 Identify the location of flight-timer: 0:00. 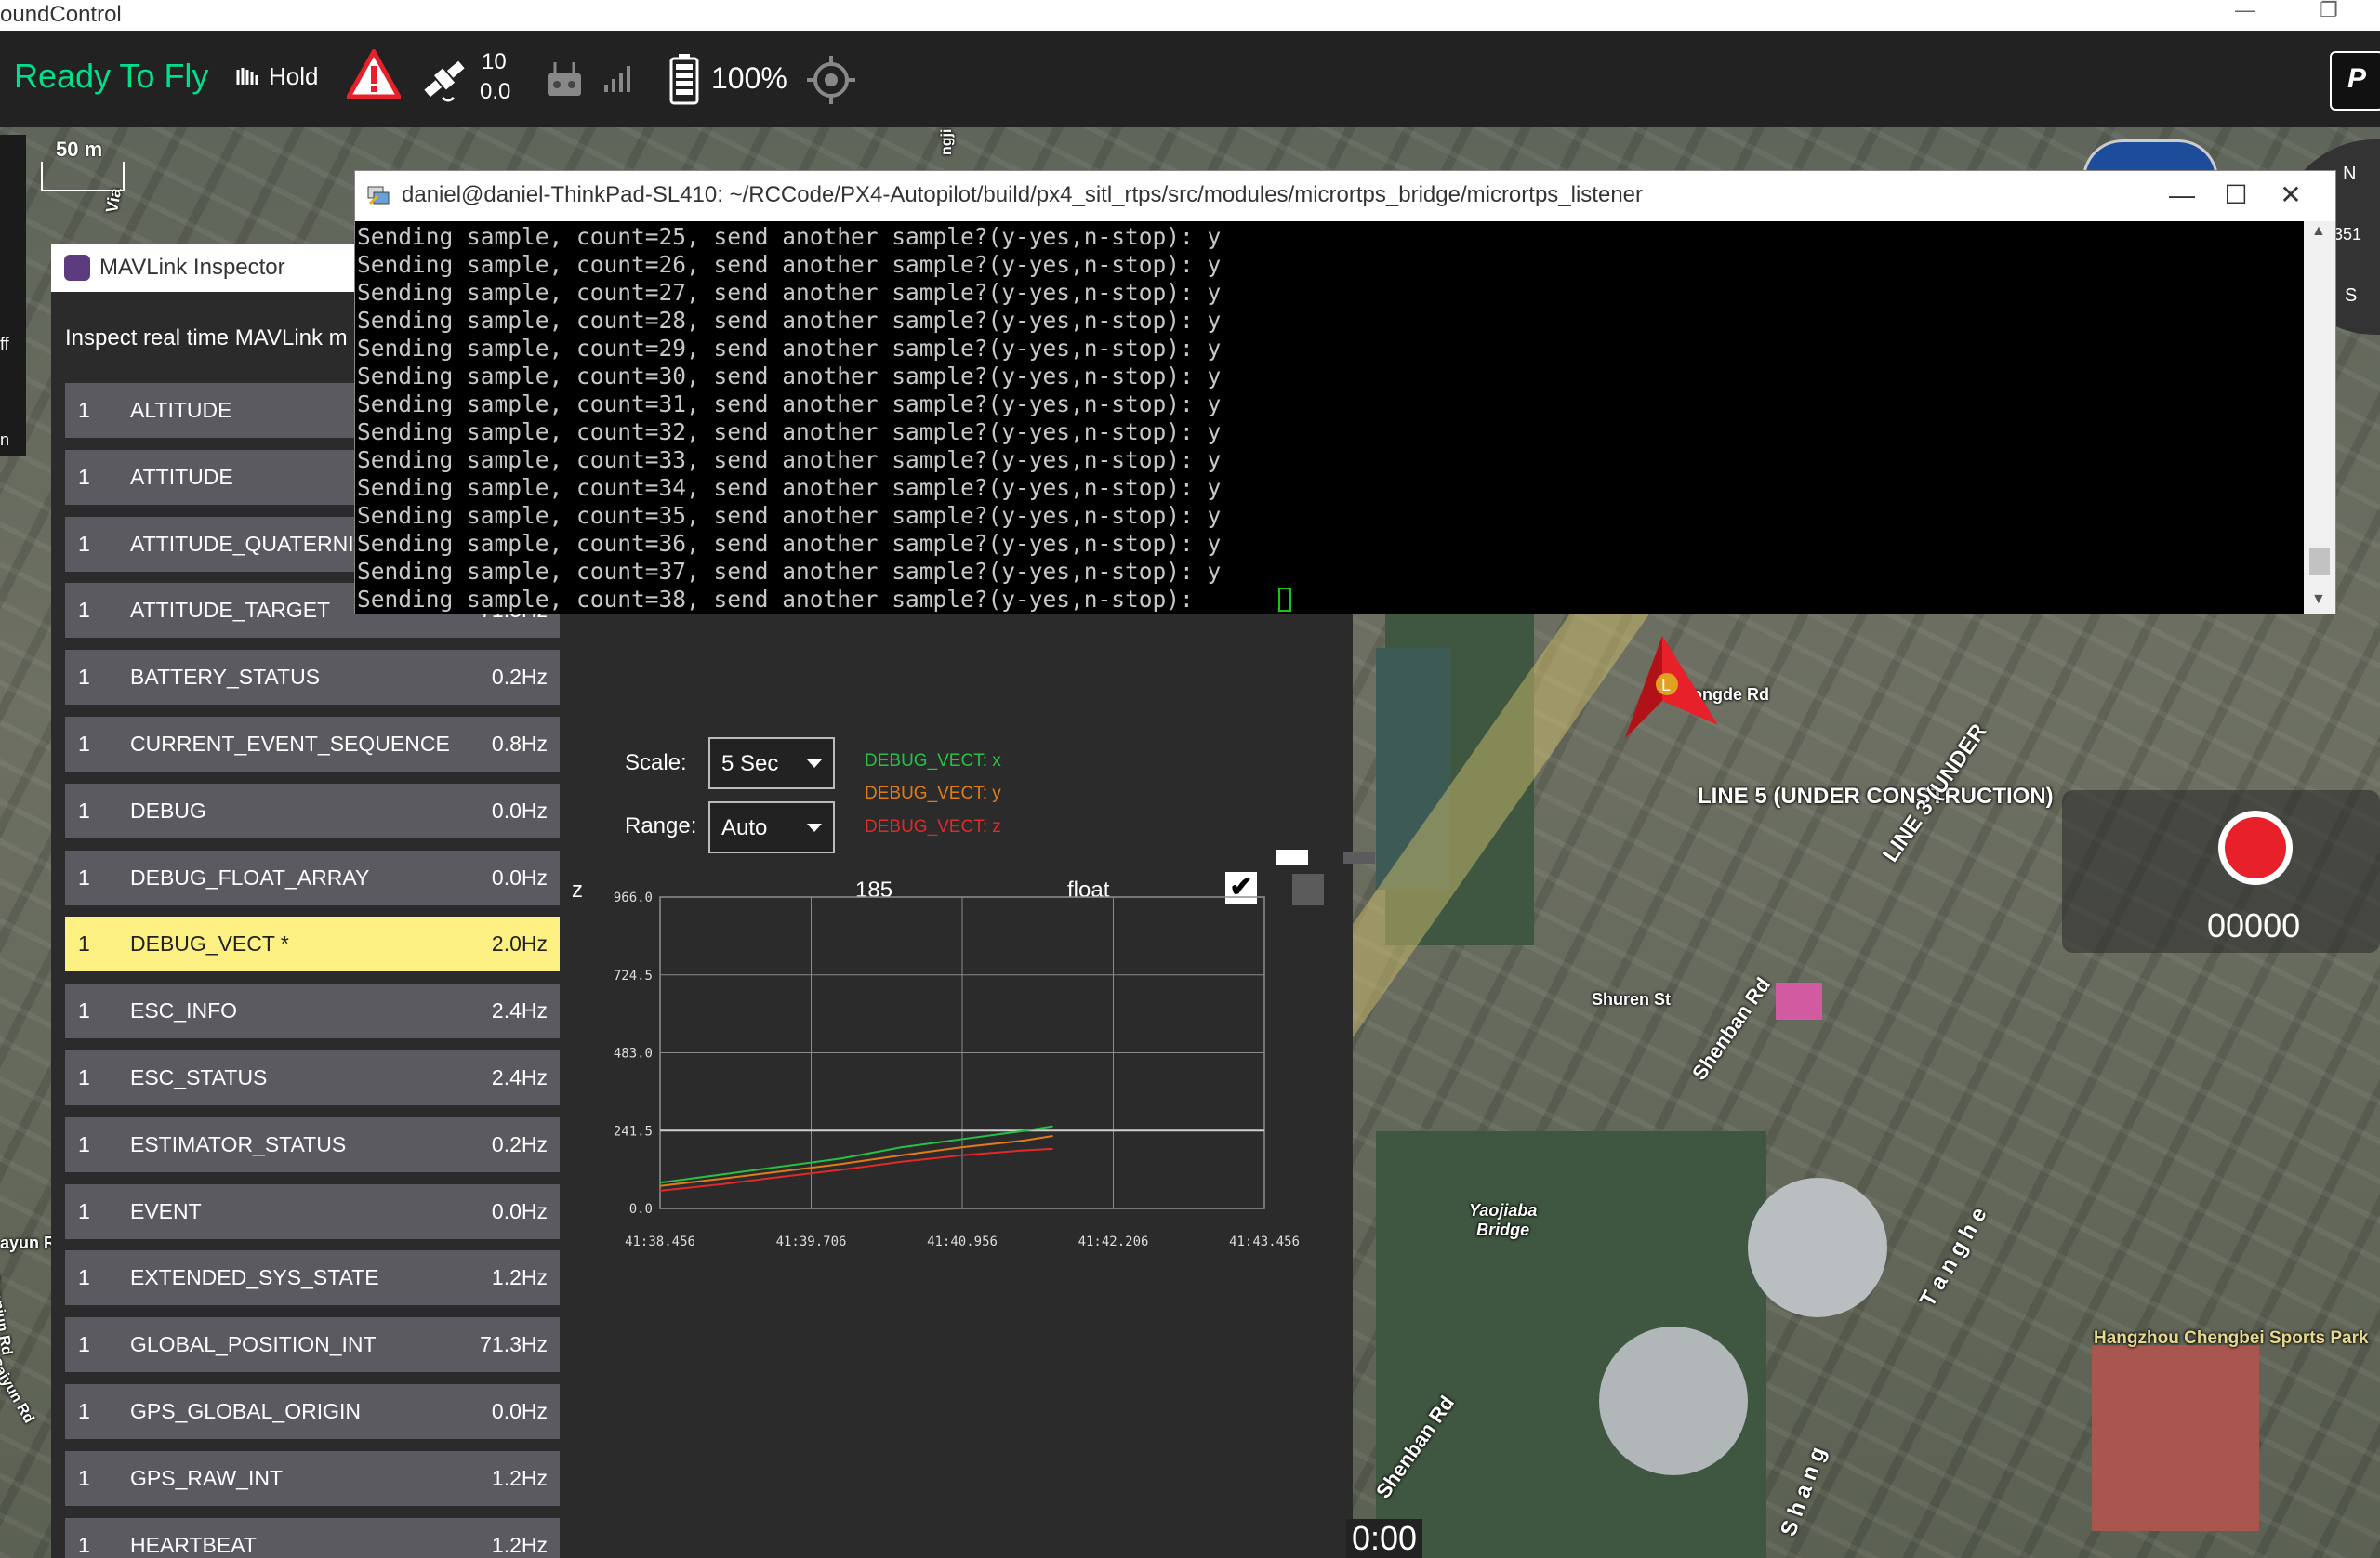
(1384, 1538).